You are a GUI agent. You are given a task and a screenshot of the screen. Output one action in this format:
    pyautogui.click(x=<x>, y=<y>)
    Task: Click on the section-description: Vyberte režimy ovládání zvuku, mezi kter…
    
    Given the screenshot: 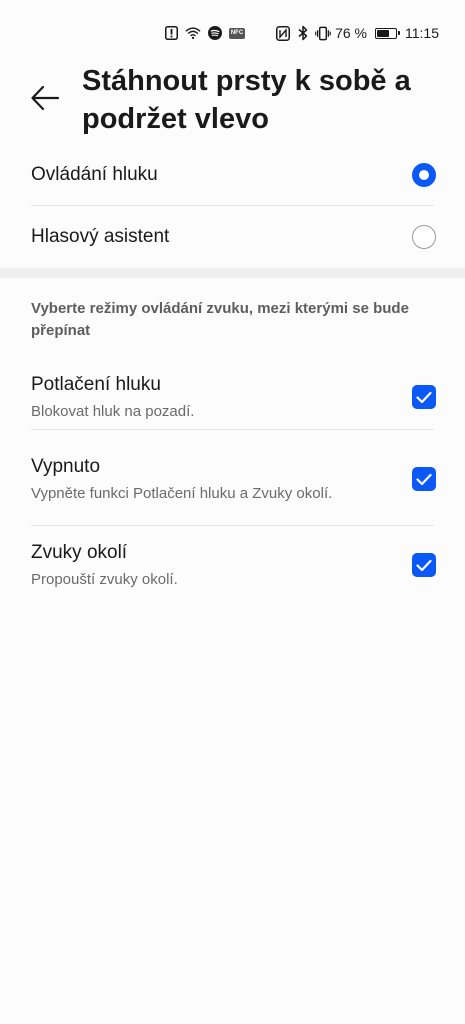 What is the action you would take?
    pyautogui.click(x=220, y=319)
    